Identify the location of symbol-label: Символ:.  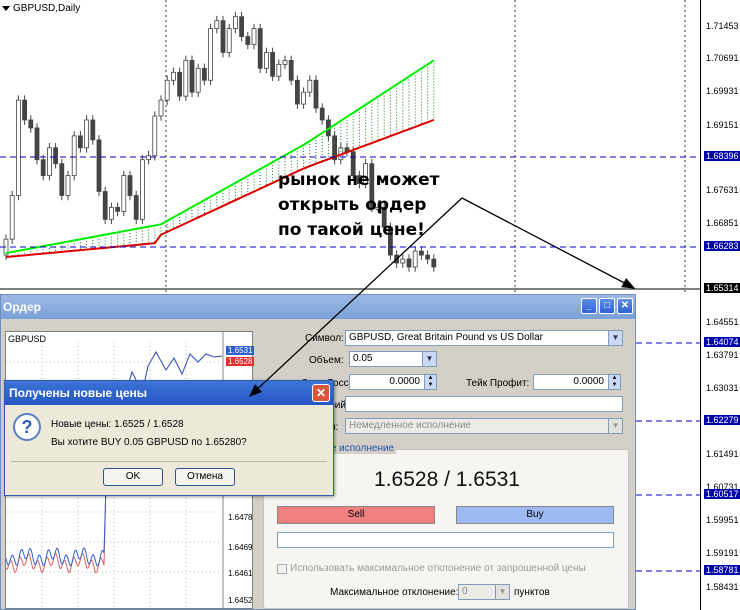
(324, 338).